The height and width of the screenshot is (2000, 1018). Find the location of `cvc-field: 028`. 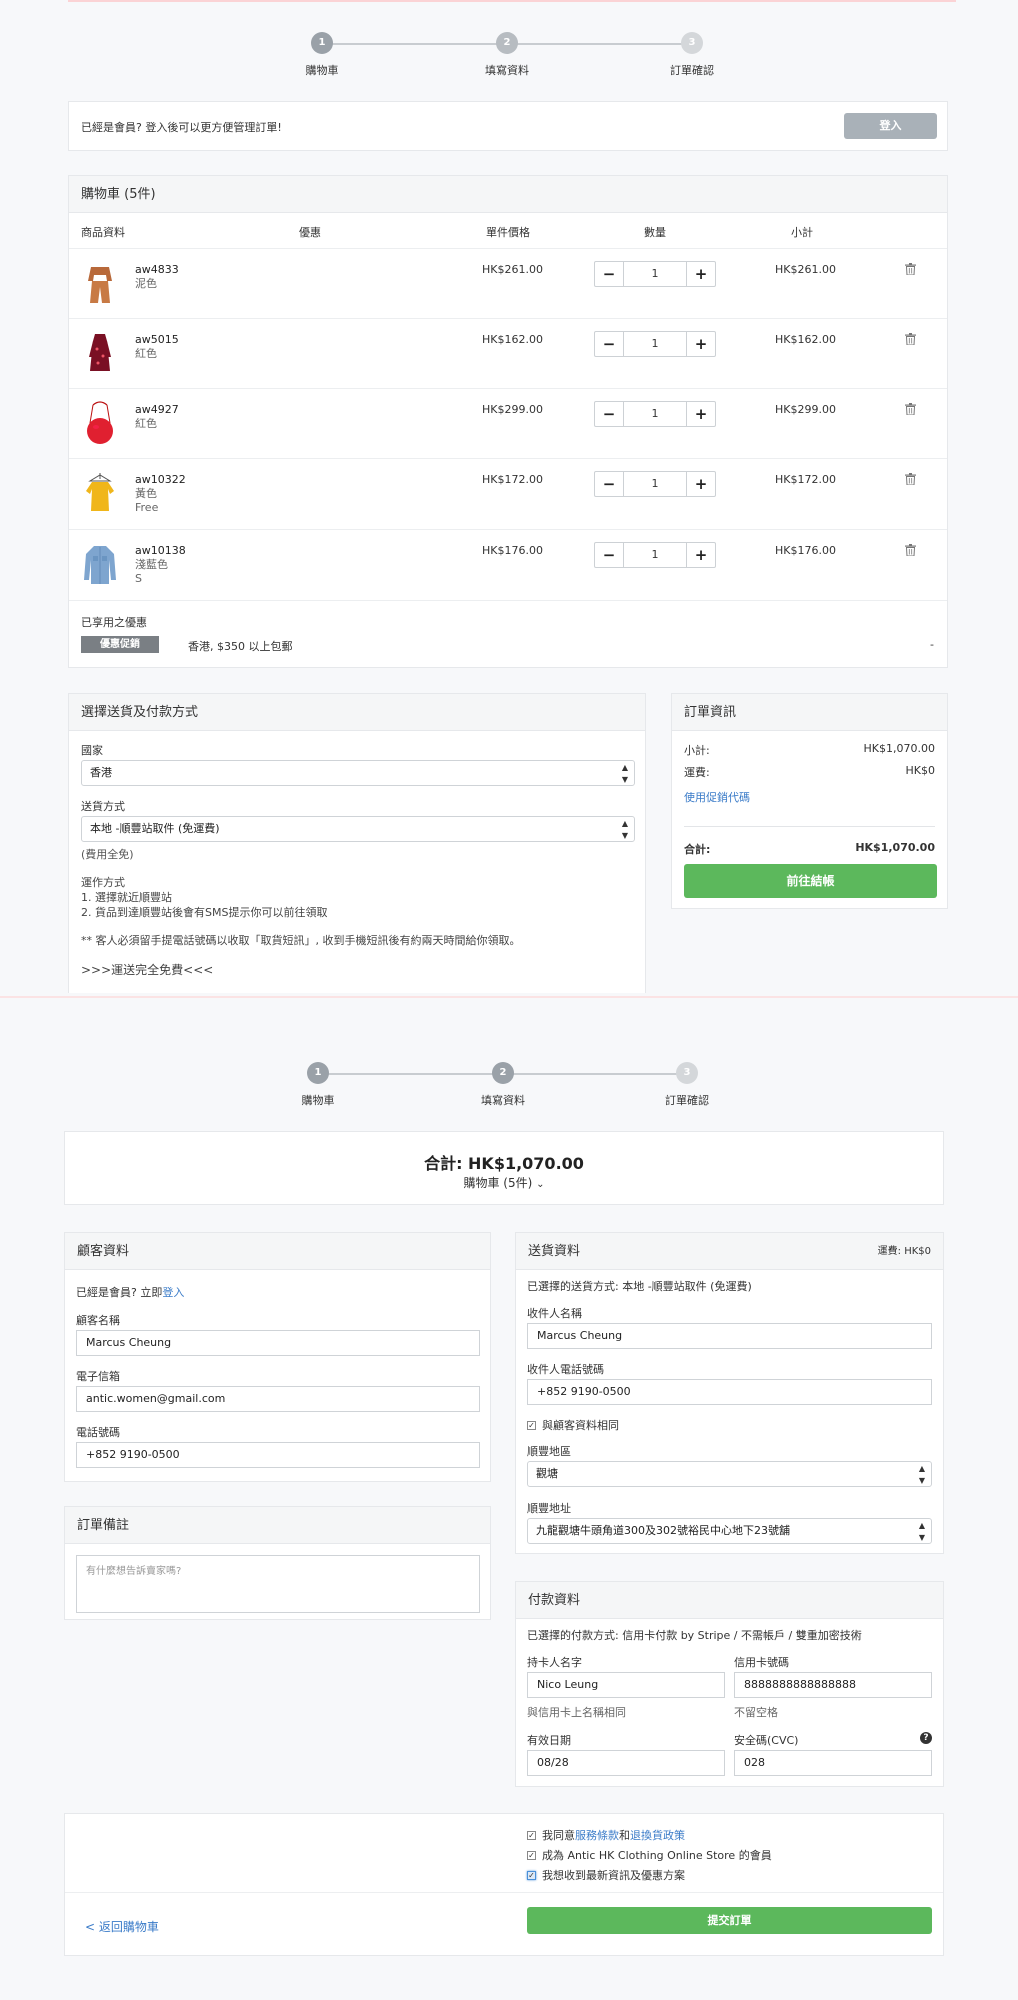

cvc-field: 028 is located at coordinates (833, 1763).